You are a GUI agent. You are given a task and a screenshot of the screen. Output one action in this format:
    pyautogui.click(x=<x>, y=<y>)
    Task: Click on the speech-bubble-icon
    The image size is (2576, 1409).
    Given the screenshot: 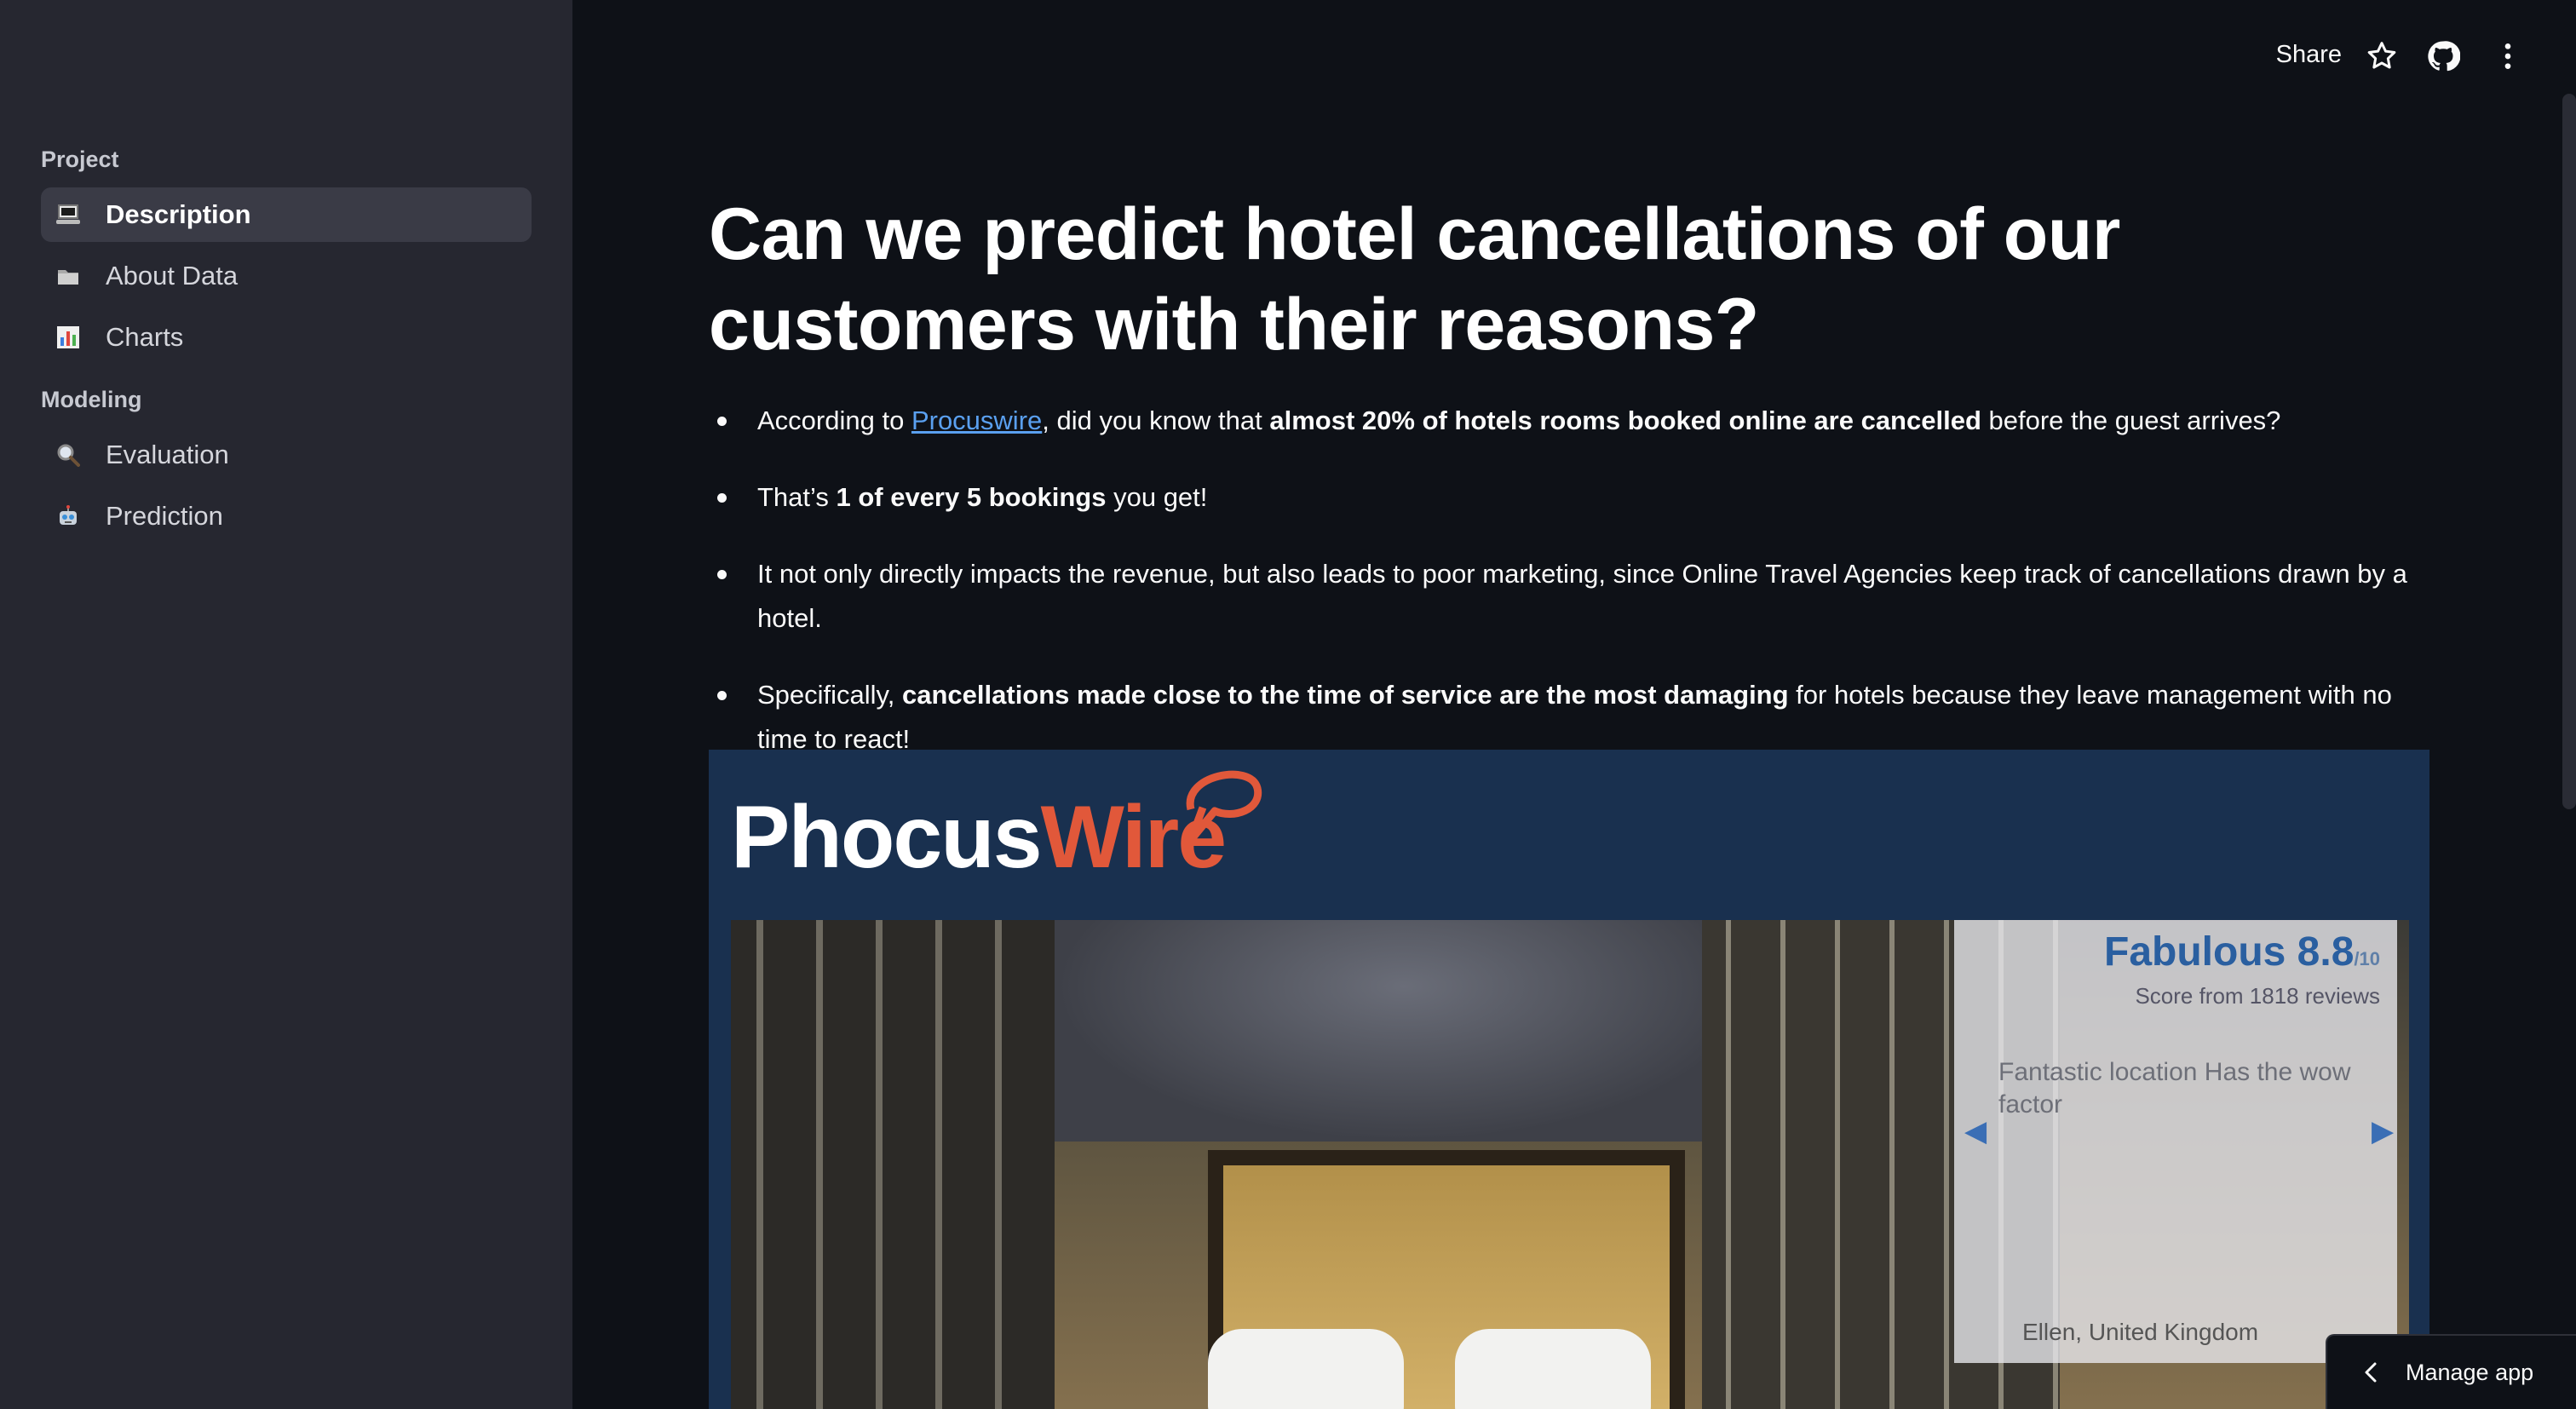 What is the action you would take?
    pyautogui.click(x=1224, y=807)
    